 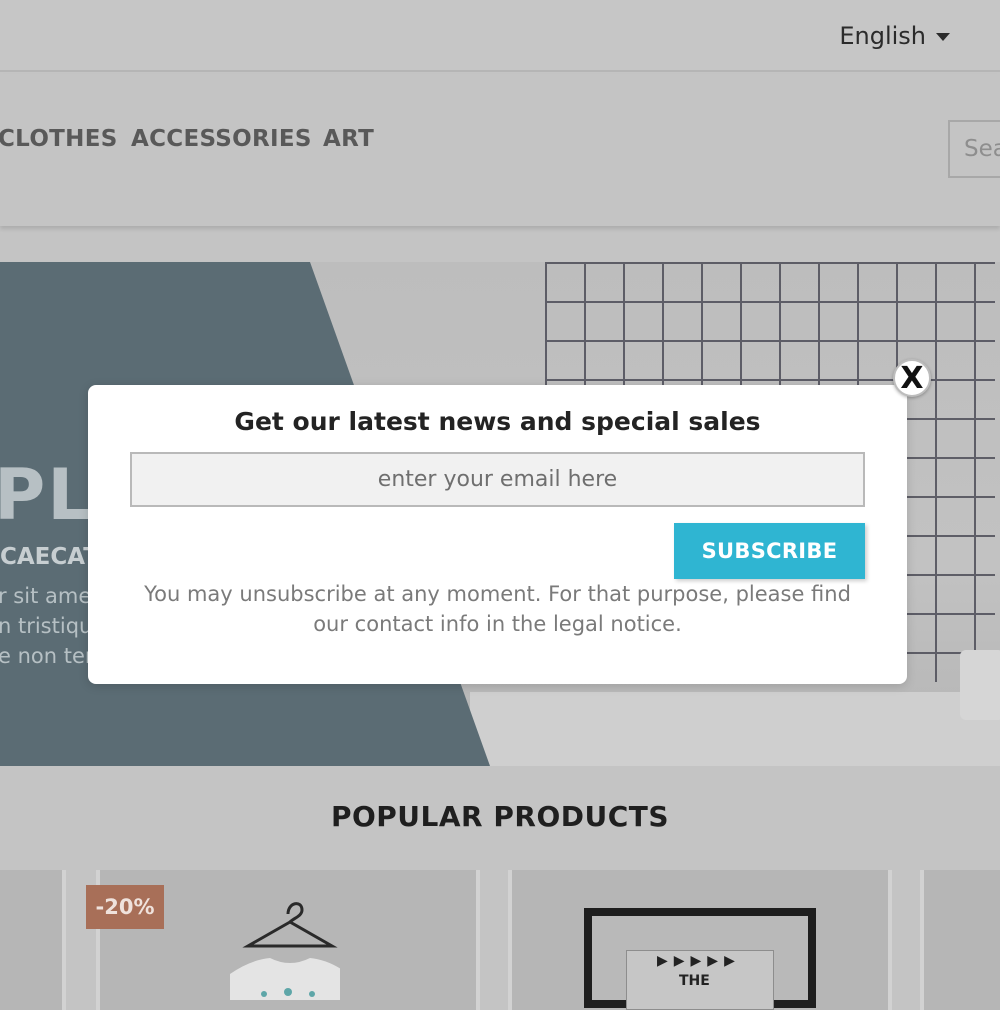 I want to click on framed-poster-image: ▶▶▶▶▶ THE, so click(x=700, y=959).